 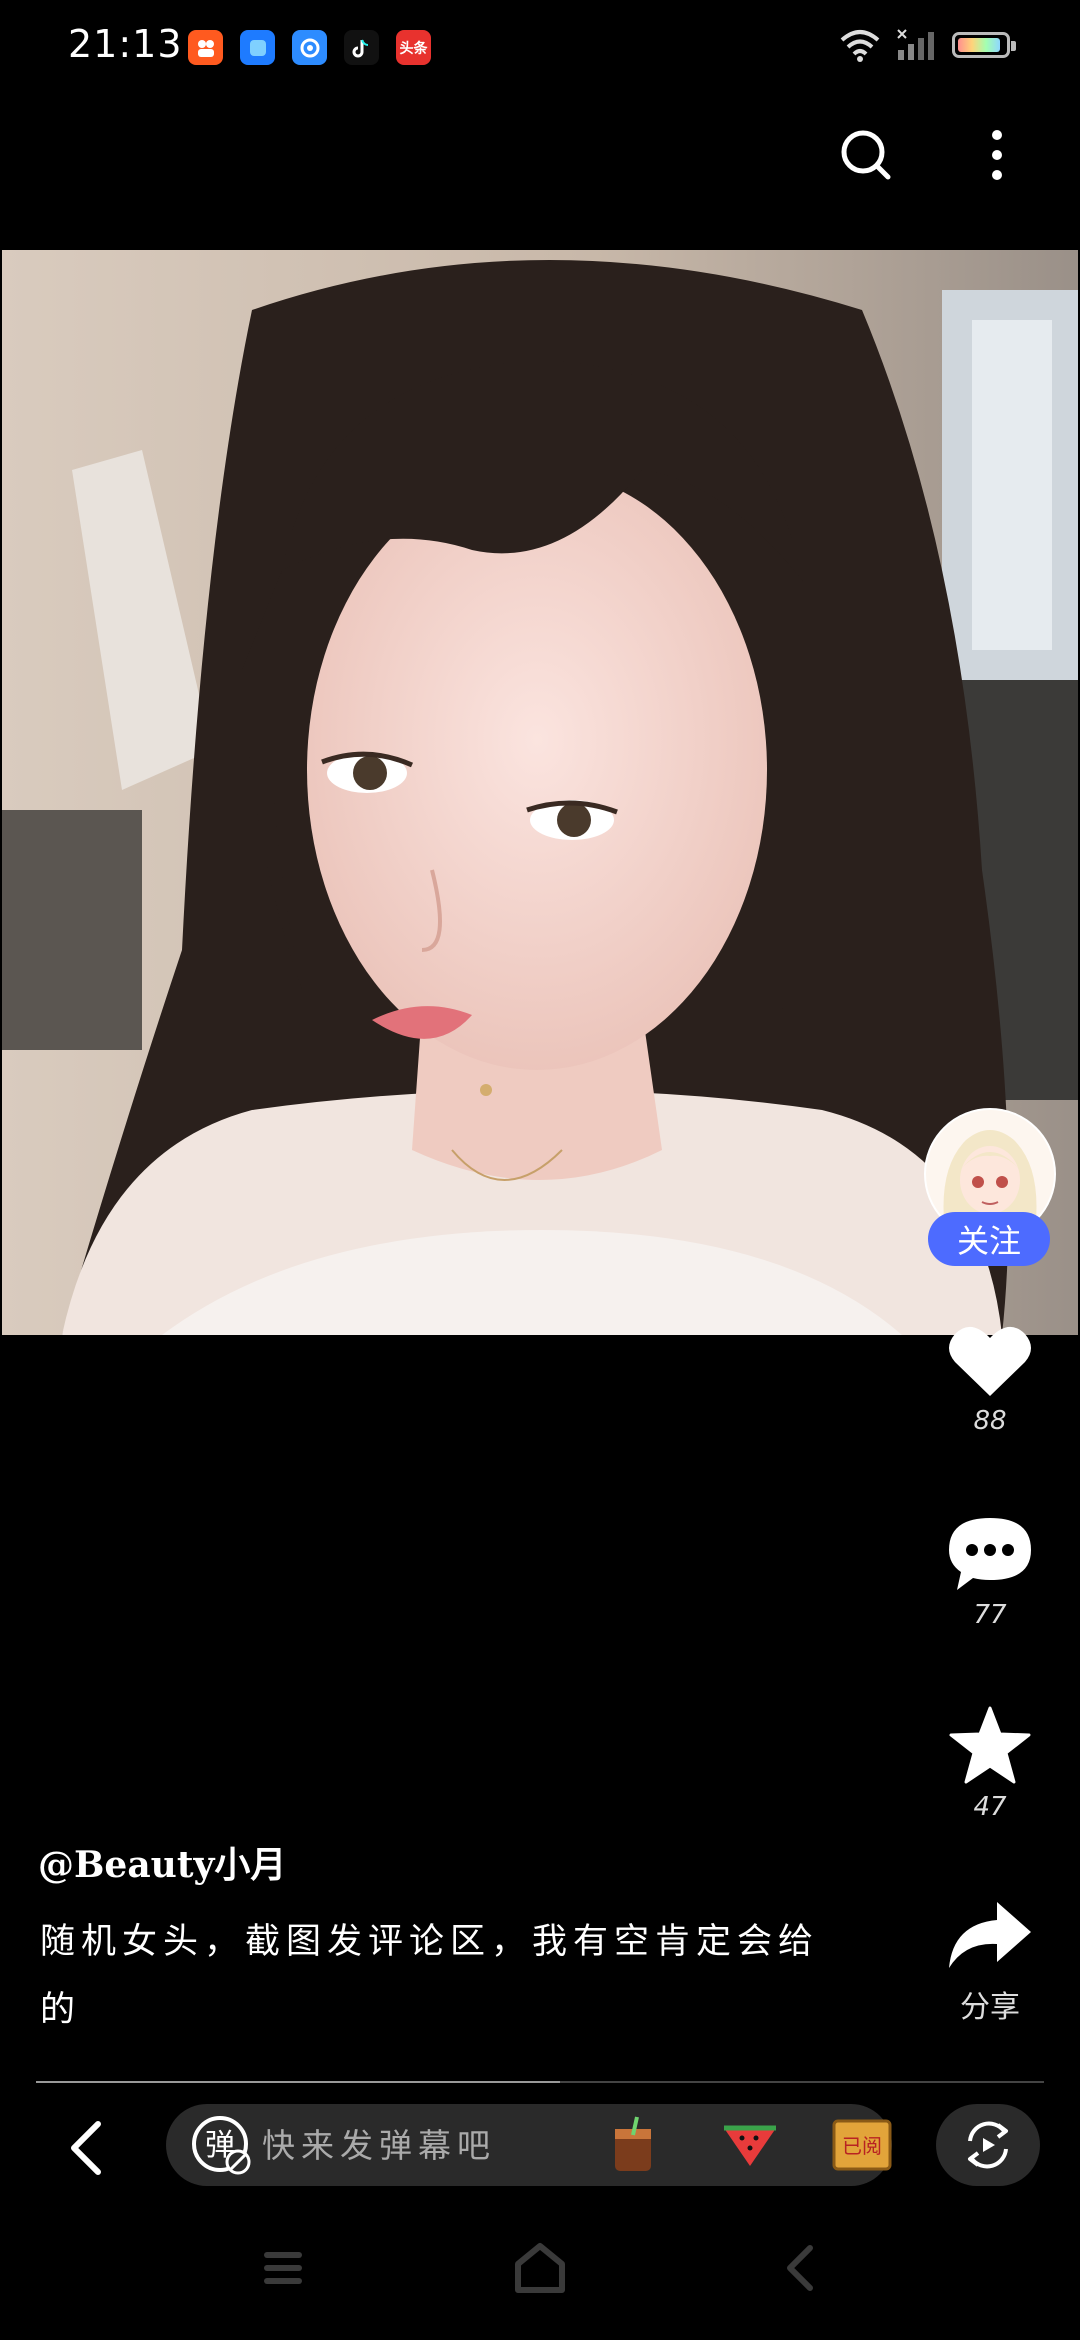 I want to click on comment-action: 77, so click(x=990, y=1572).